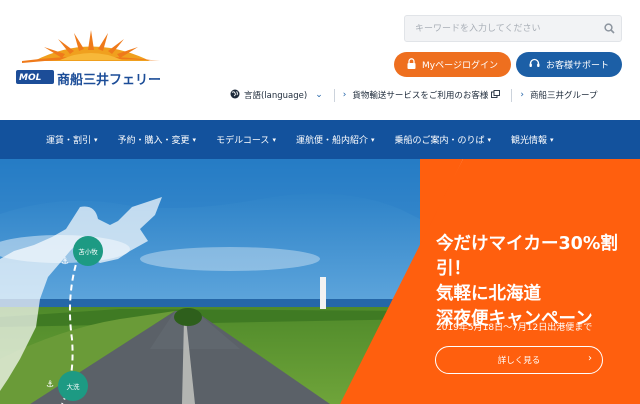  What do you see at coordinates (109, 80) in the screenshot?
I see `company-name: 商船三井フェリー` at bounding box center [109, 80].